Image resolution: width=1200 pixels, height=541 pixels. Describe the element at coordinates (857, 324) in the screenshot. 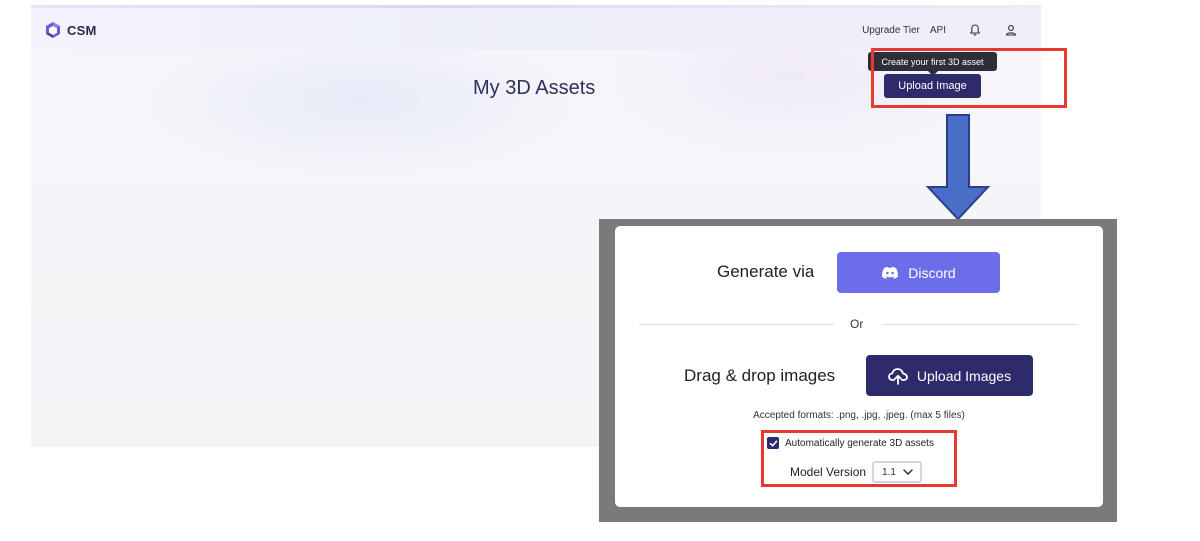

I see `or-text: Or` at that location.